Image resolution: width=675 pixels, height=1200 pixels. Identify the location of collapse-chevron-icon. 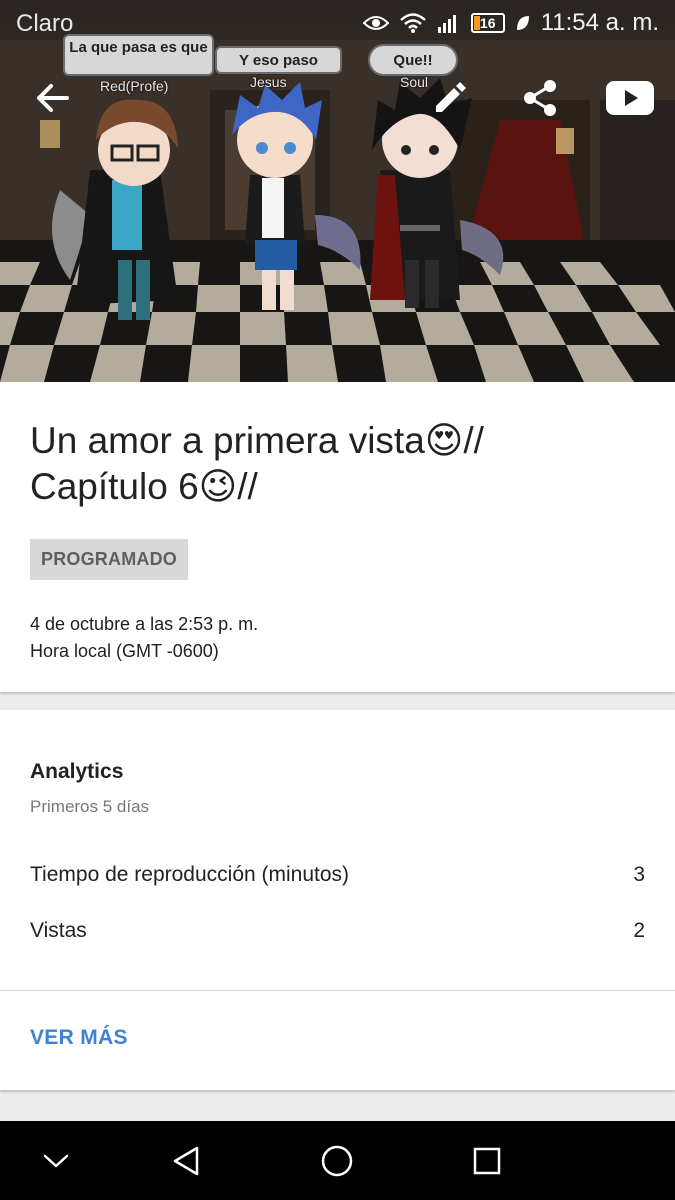
(56, 1161).